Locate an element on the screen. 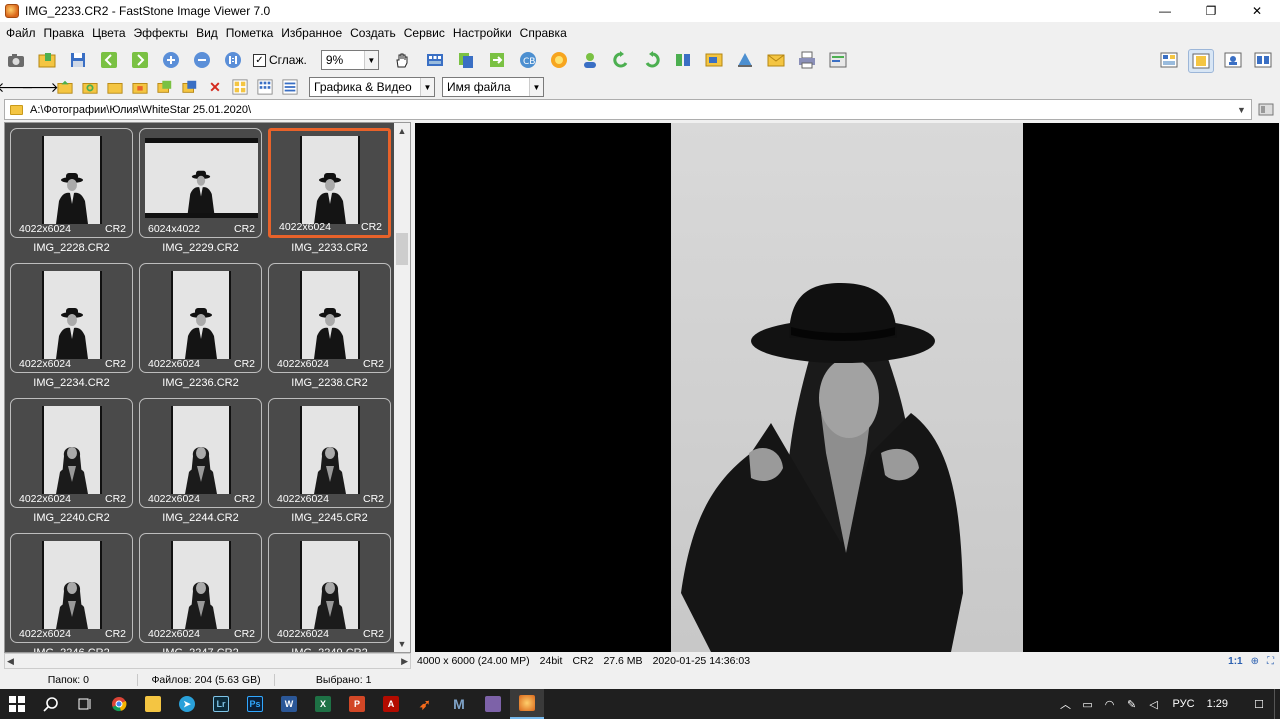  thumbnail-item: 4022x6024 CR2 IMG_2233.CR2 is located at coordinates (329, 191).